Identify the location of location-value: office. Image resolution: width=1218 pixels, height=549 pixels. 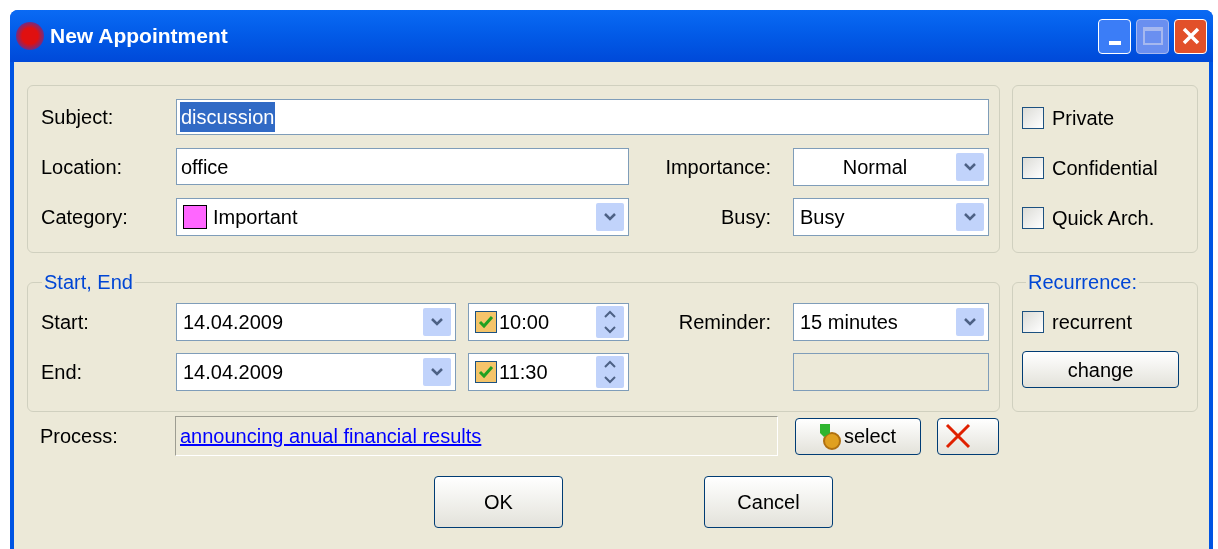
(205, 167).